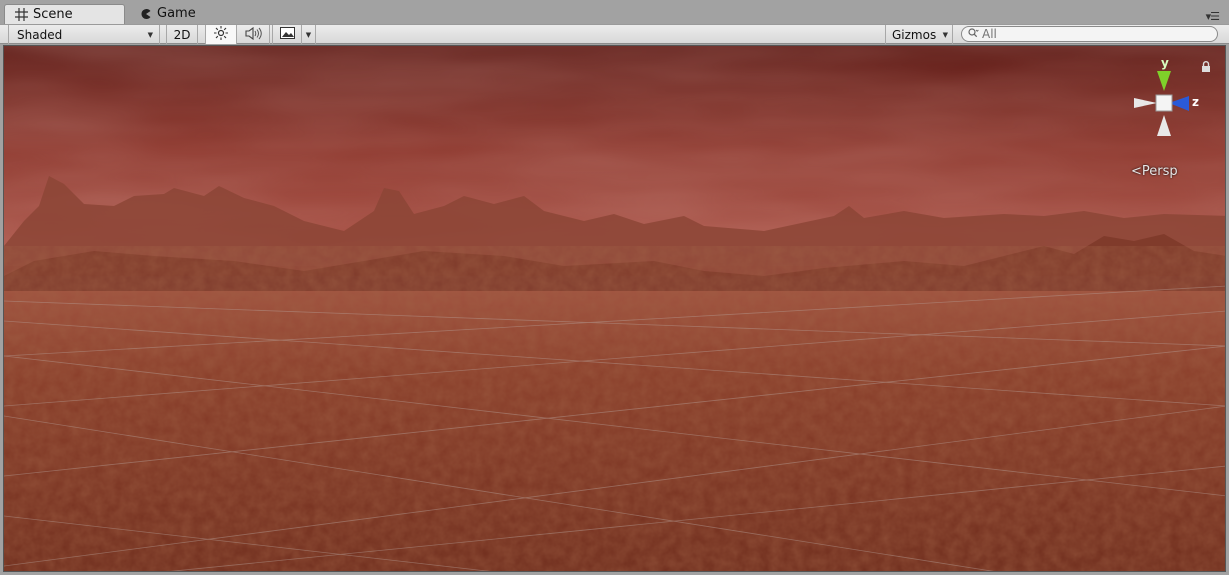  Describe the element at coordinates (1145, 103) in the screenshot. I see `x-axis-cone` at that location.